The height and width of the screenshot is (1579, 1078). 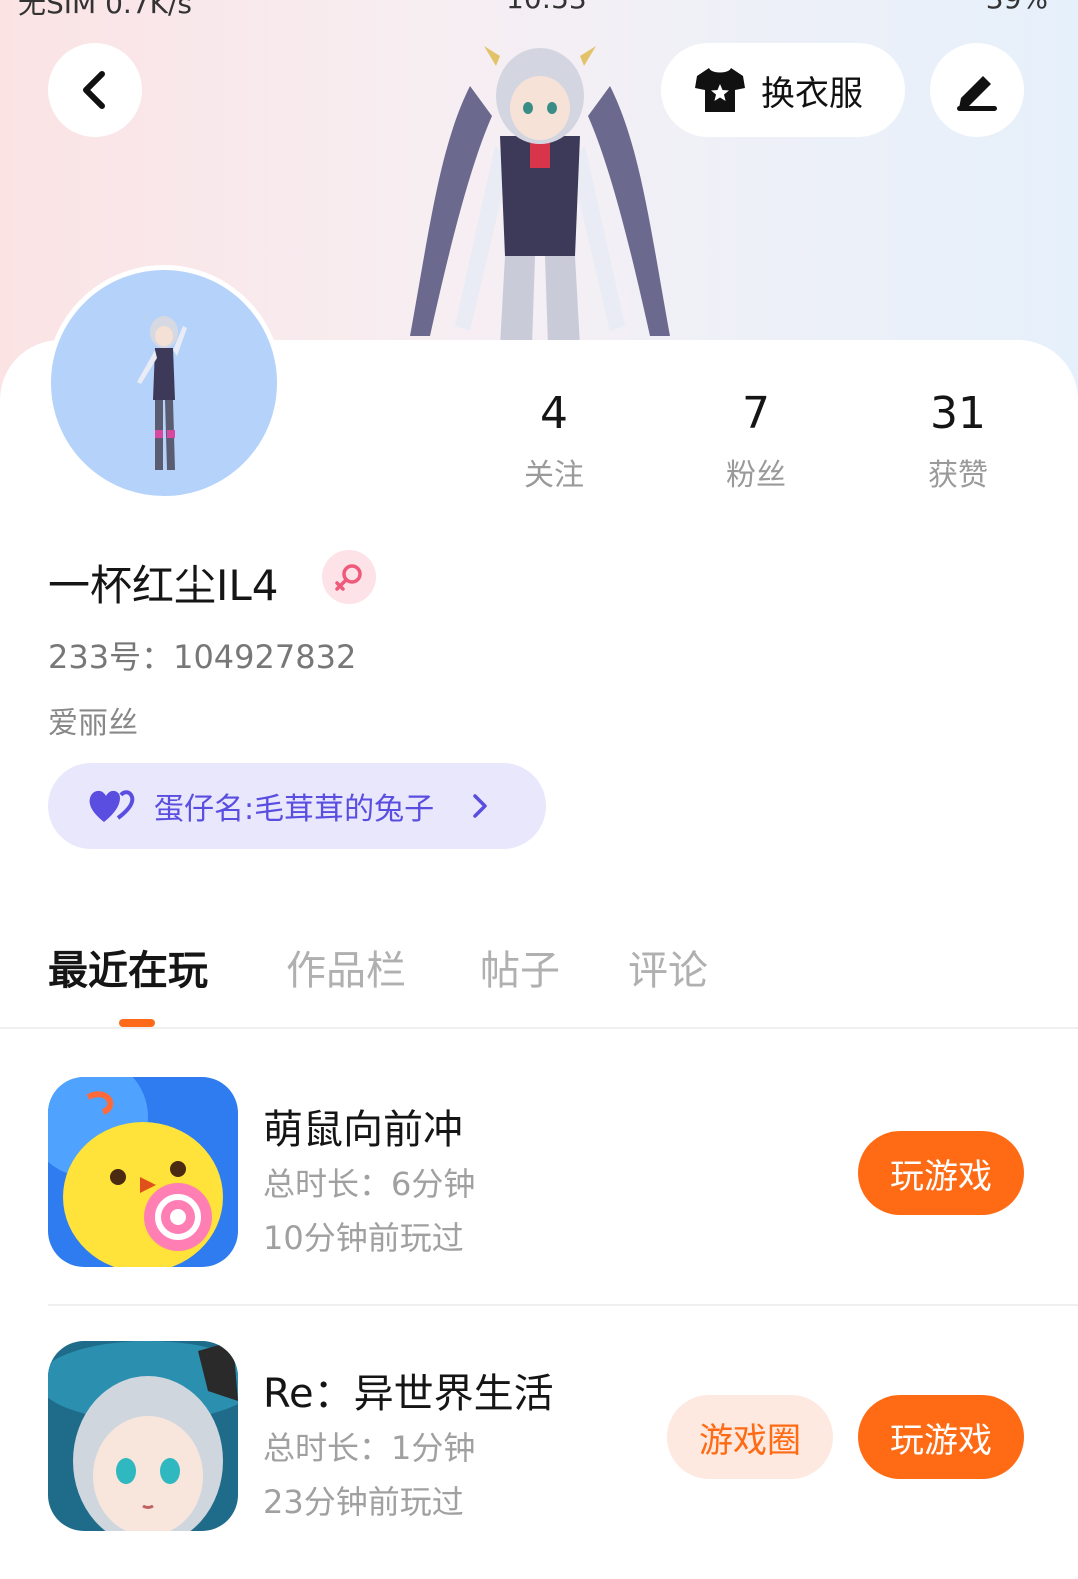 I want to click on egg-name-text: 蛋仔名:毛茸茸的兔子, so click(x=294, y=809).